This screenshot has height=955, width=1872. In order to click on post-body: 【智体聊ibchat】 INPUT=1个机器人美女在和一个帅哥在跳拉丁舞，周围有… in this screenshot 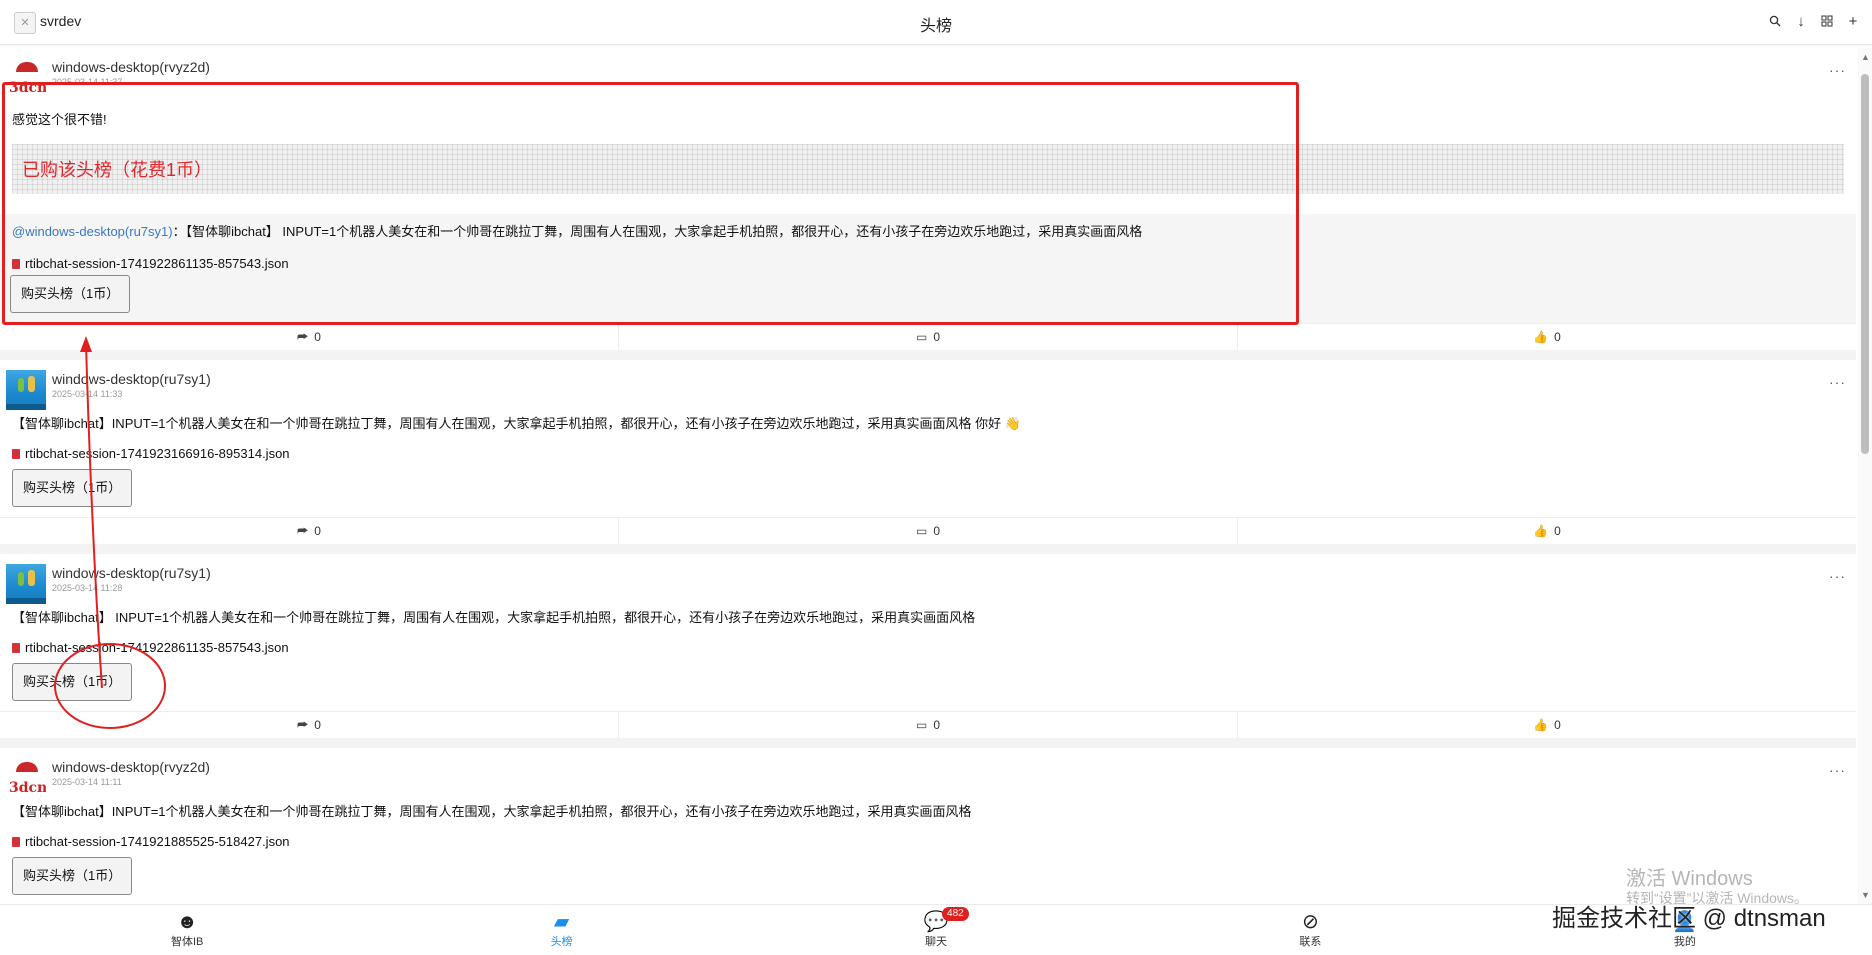, I will do `click(928, 656)`.